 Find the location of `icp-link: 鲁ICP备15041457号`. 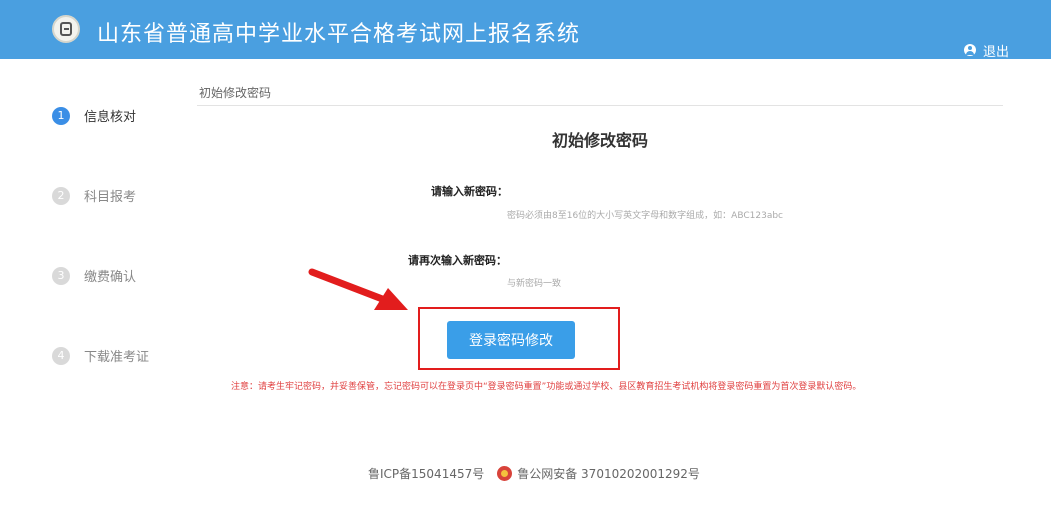

icp-link: 鲁ICP备15041457号 is located at coordinates (426, 473).